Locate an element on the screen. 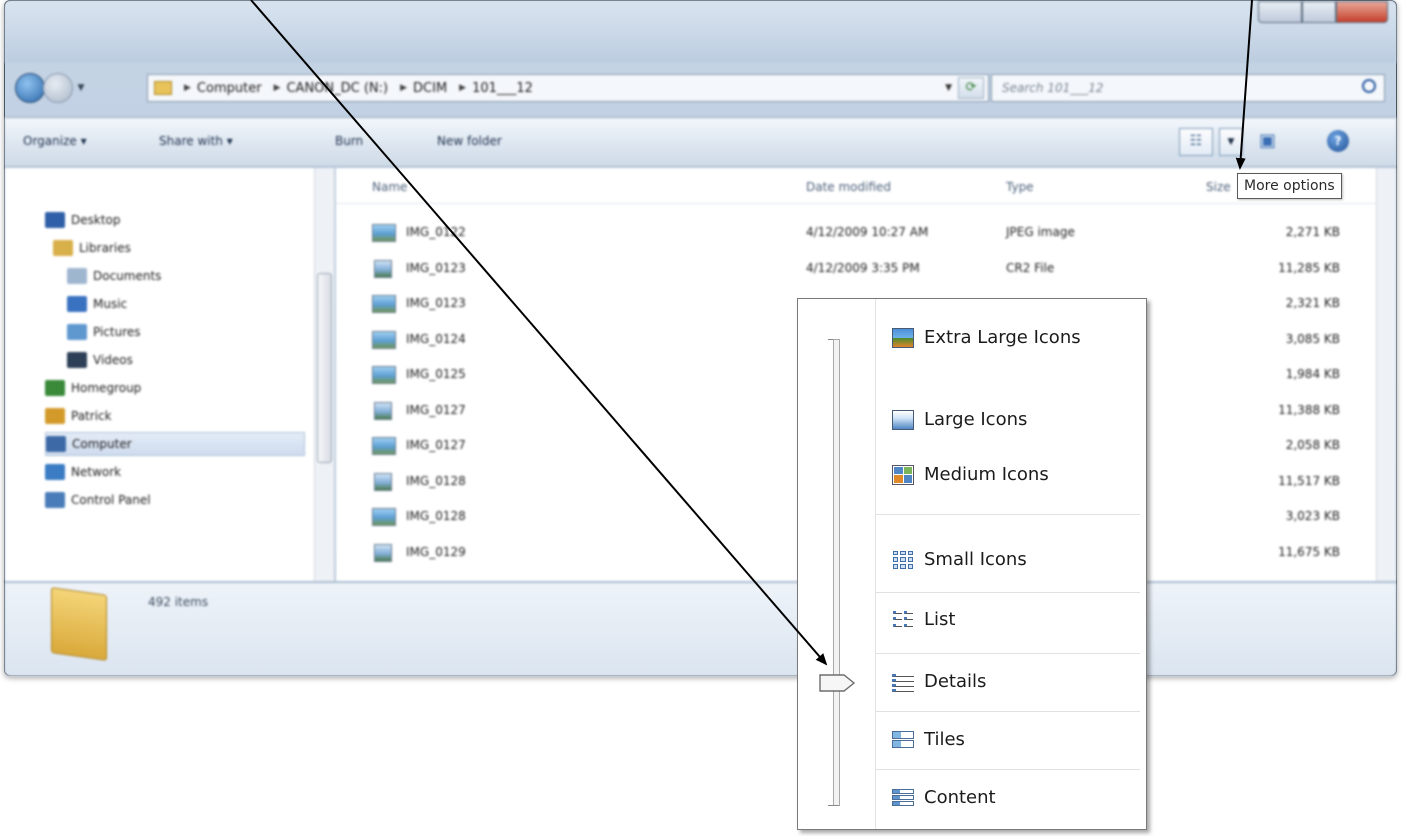  nav-item-label: Homegroup is located at coordinates (106, 388).